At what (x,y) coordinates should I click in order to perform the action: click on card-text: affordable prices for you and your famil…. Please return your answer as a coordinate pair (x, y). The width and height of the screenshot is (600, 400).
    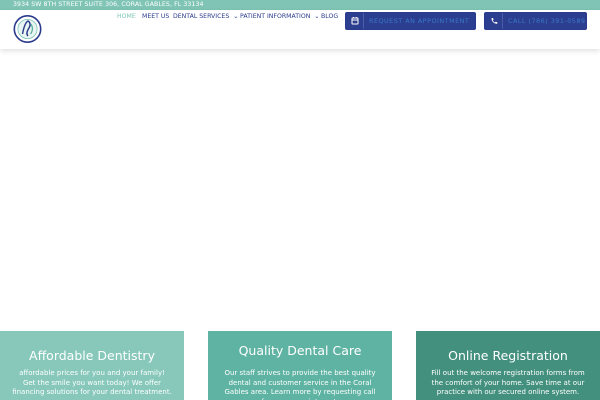
    Looking at the image, I should click on (92, 383).